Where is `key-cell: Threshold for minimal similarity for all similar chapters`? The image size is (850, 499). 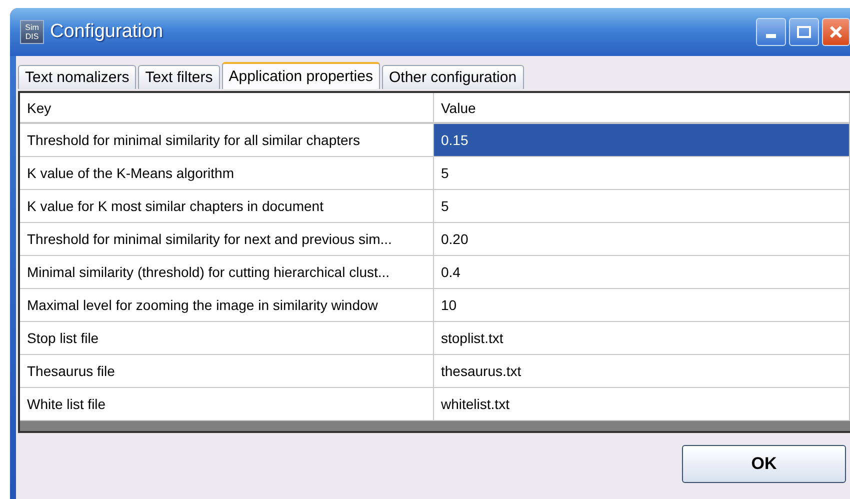 key-cell: Threshold for minimal similarity for all similar chapters is located at coordinates (227, 140).